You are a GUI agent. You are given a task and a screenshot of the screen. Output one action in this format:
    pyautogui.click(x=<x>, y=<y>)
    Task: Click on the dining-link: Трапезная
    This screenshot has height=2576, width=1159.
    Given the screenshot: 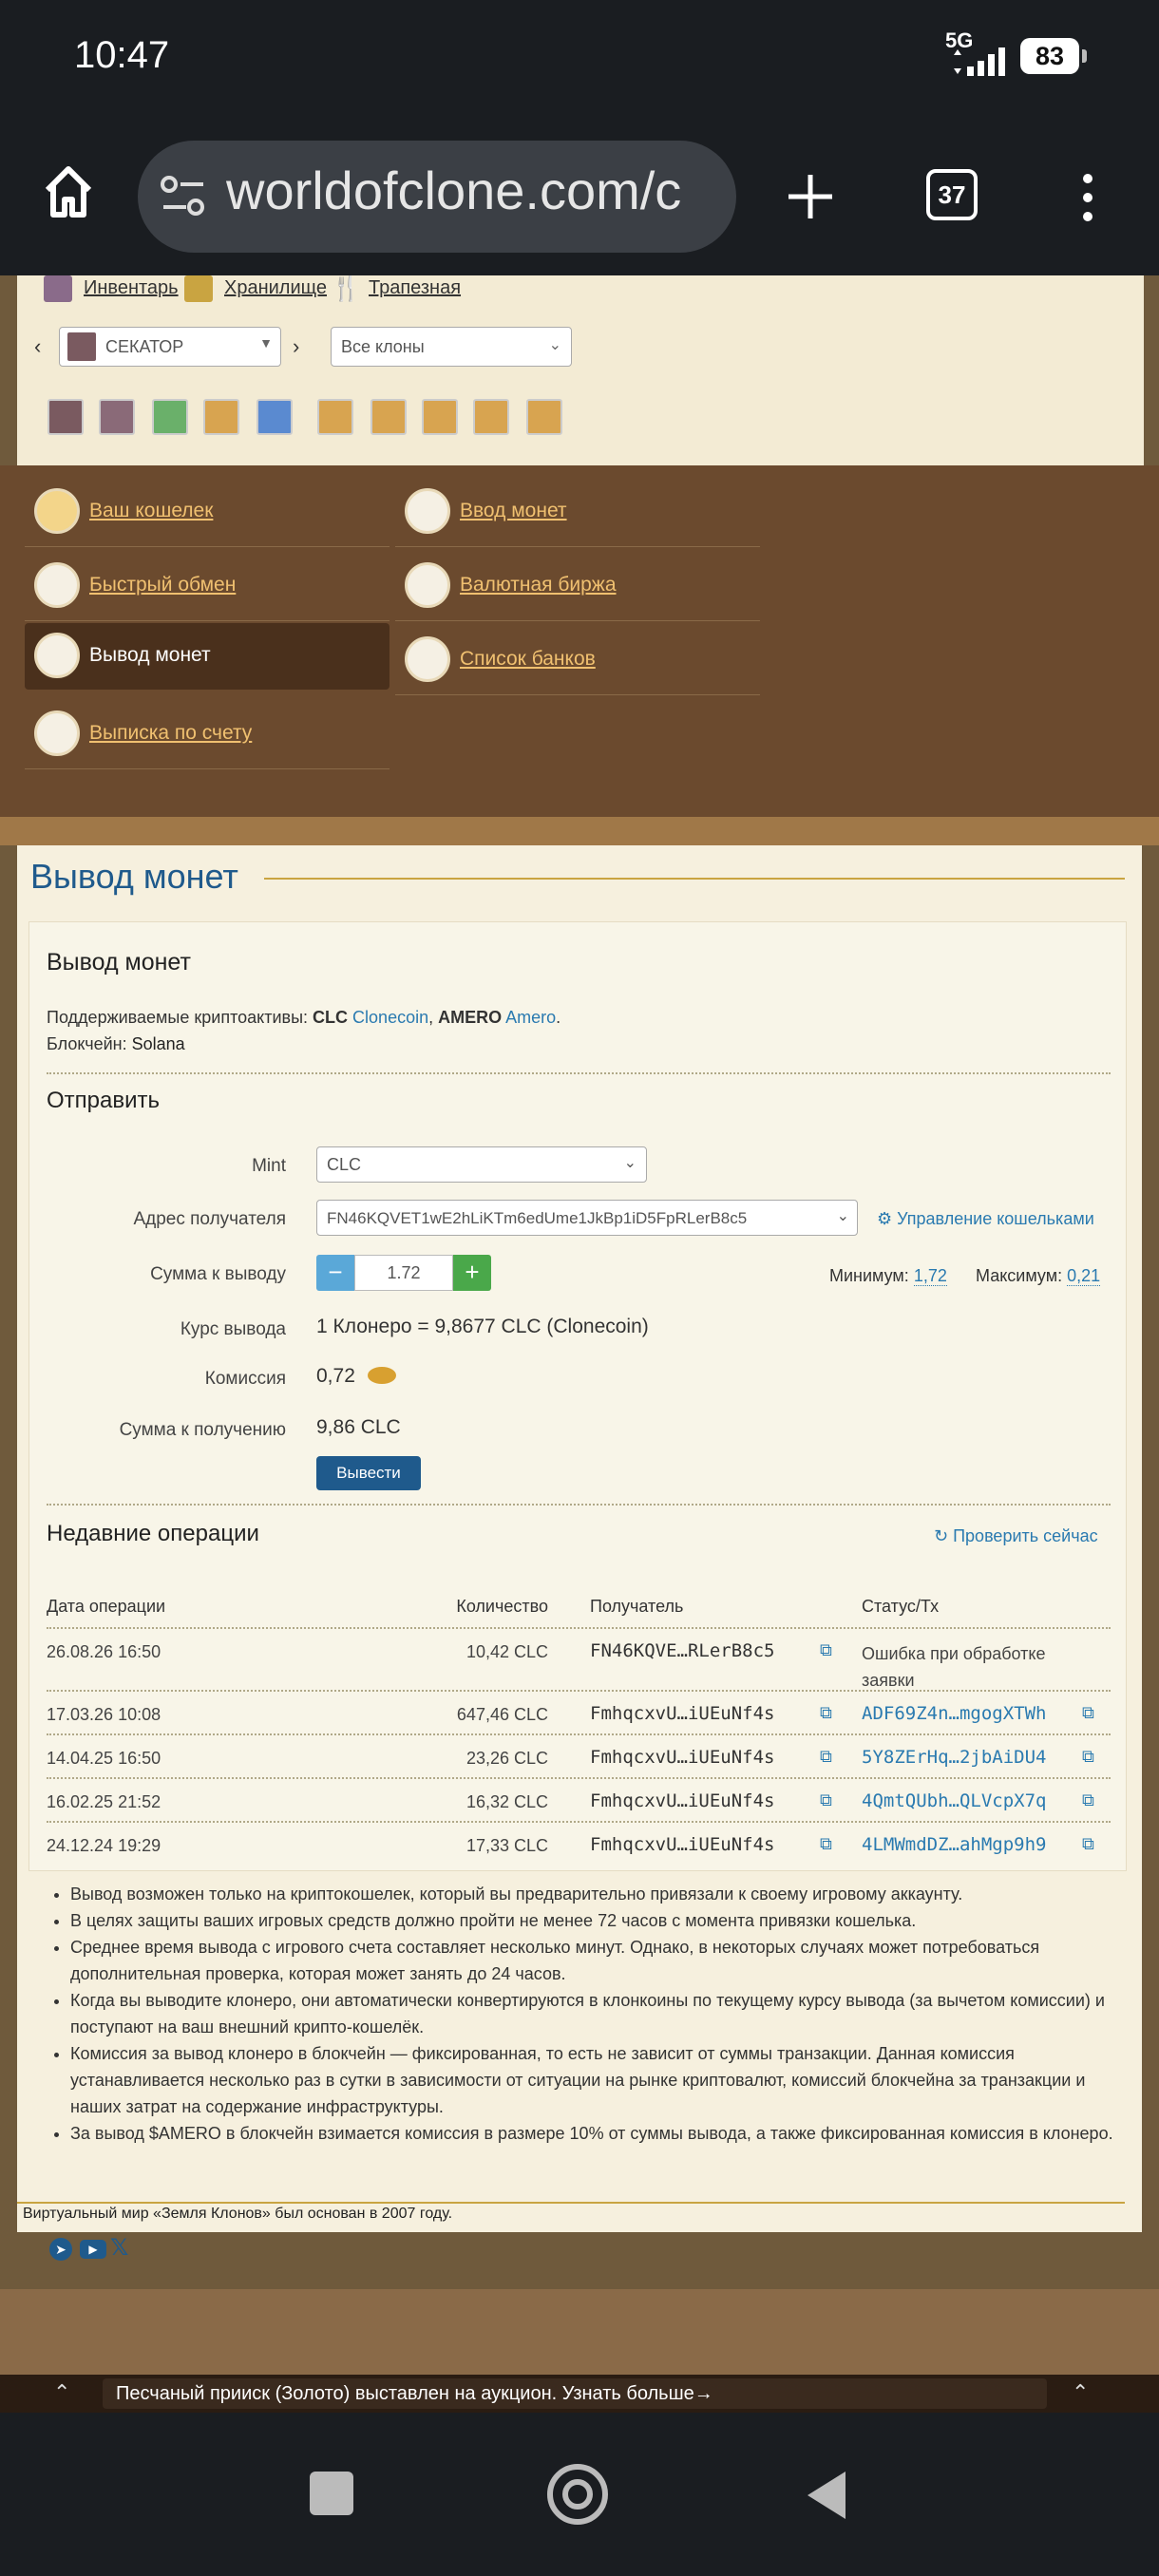 What is the action you would take?
    pyautogui.click(x=415, y=288)
    